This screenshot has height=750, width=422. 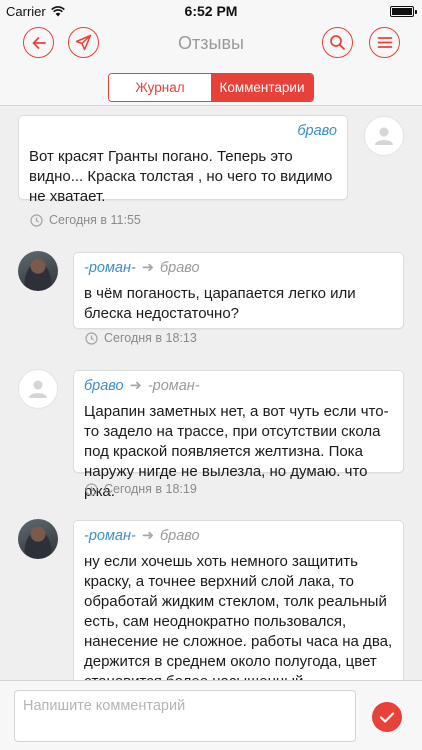 I want to click on timestamp-label: Сегодня в 18:13, so click(x=150, y=338).